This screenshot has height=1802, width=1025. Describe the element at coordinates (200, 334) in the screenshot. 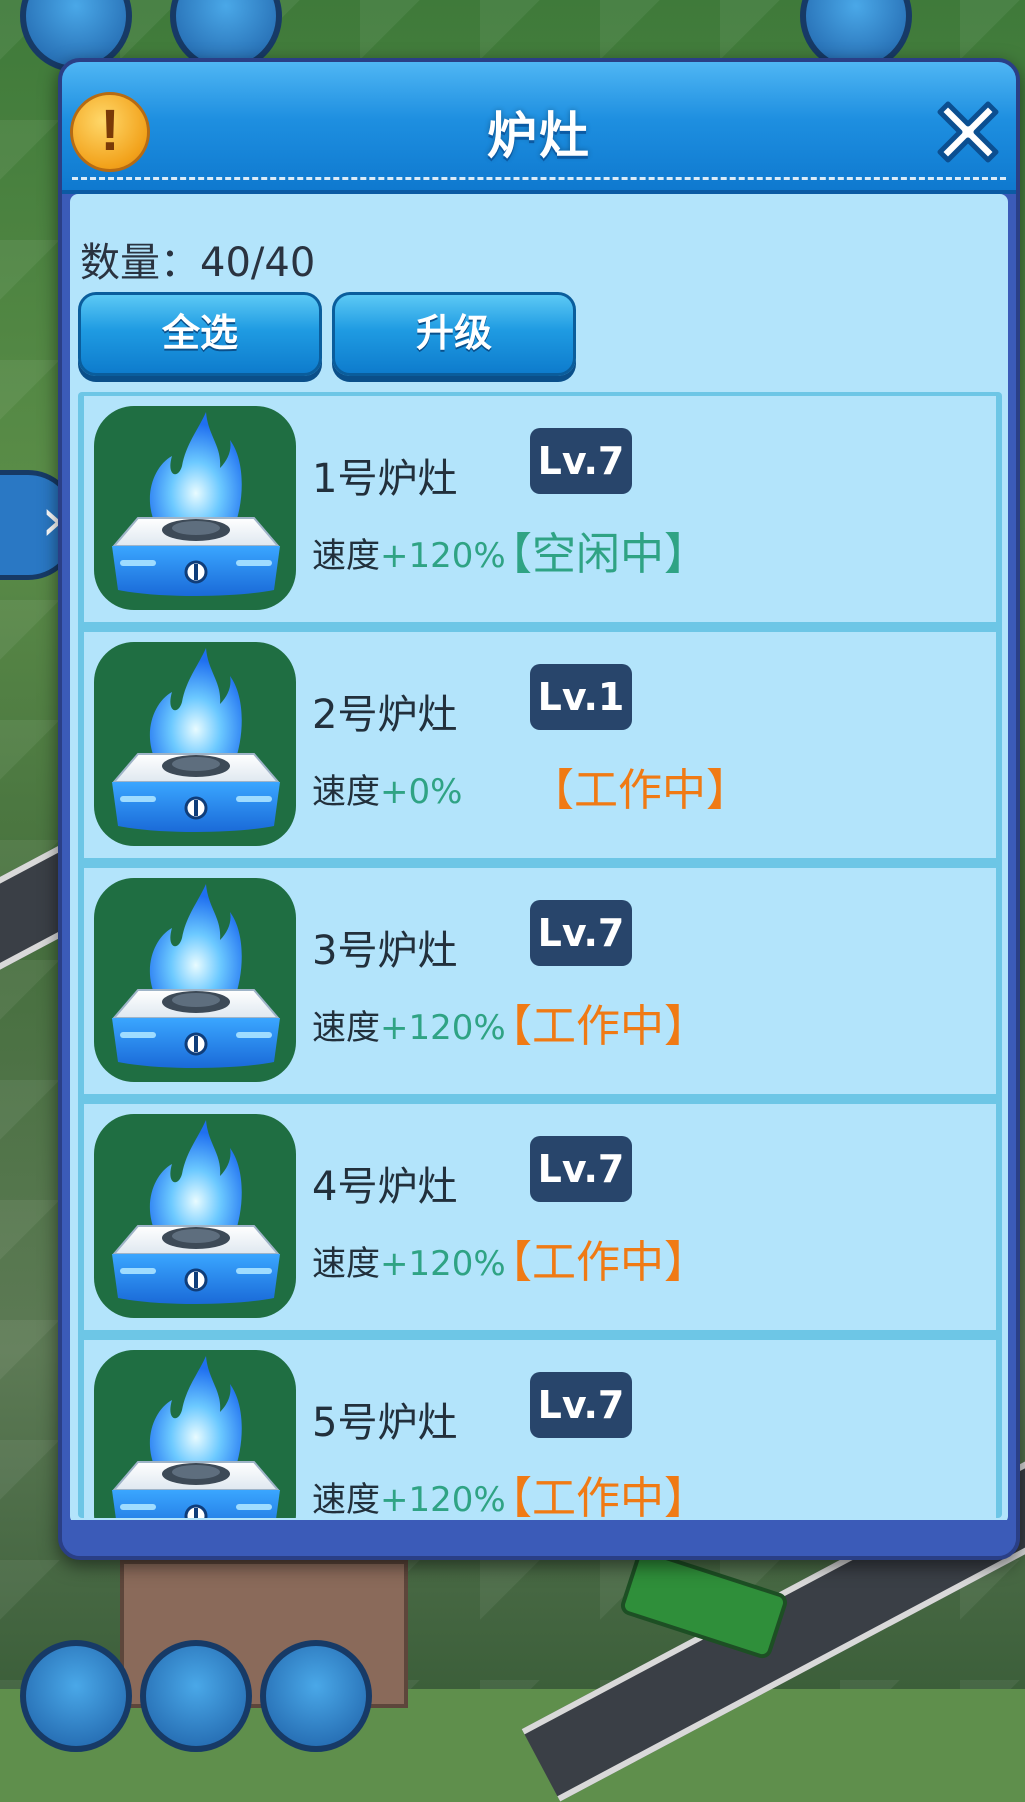

I see `select-all-button: 全选` at that location.